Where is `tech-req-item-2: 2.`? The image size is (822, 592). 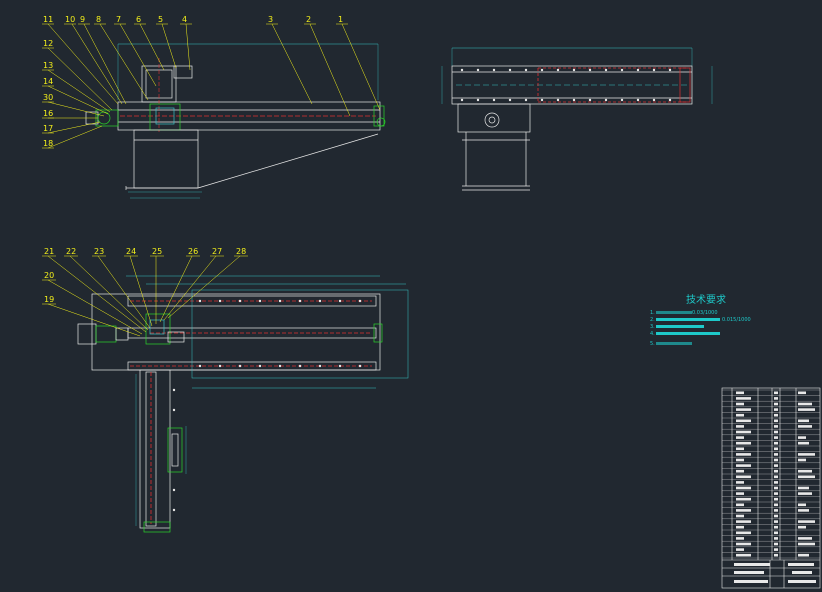
tech-req-item-2: 2. is located at coordinates (652, 320).